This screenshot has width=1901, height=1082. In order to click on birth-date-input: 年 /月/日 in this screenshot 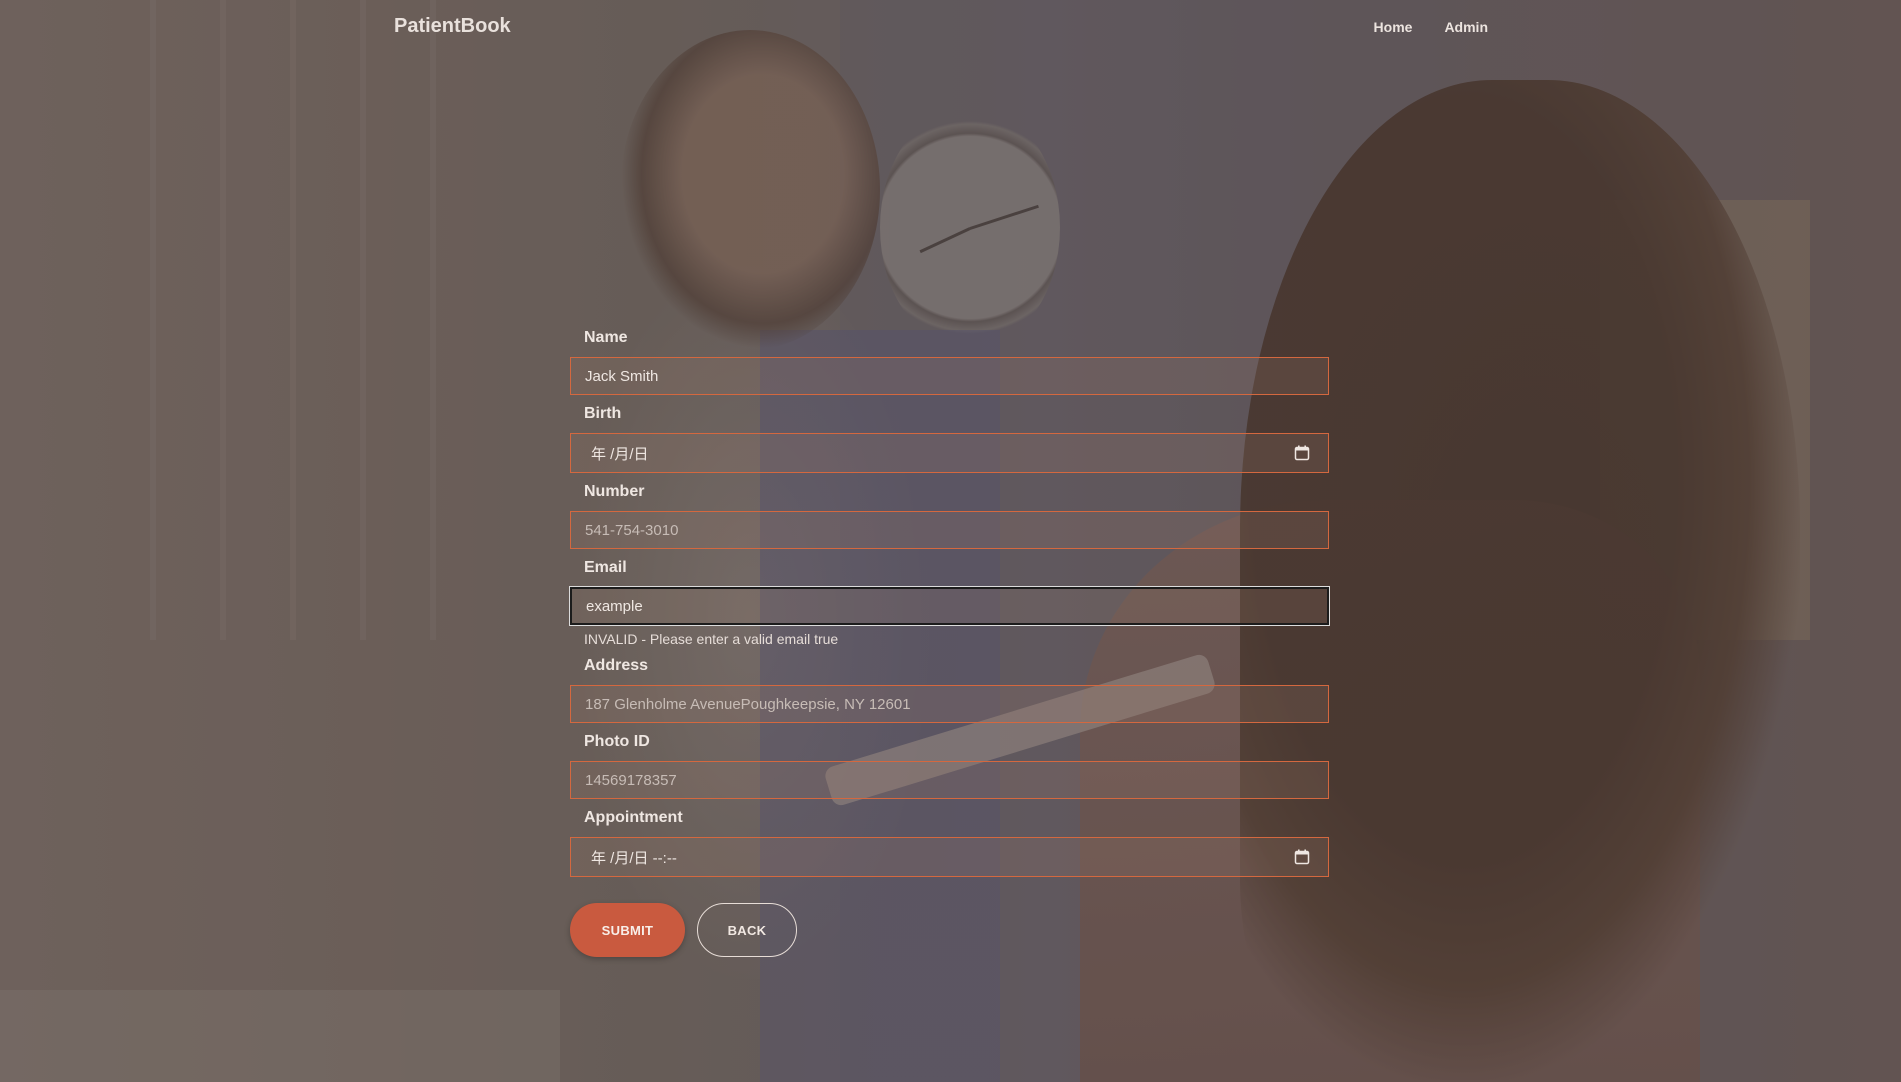, I will do `click(949, 453)`.